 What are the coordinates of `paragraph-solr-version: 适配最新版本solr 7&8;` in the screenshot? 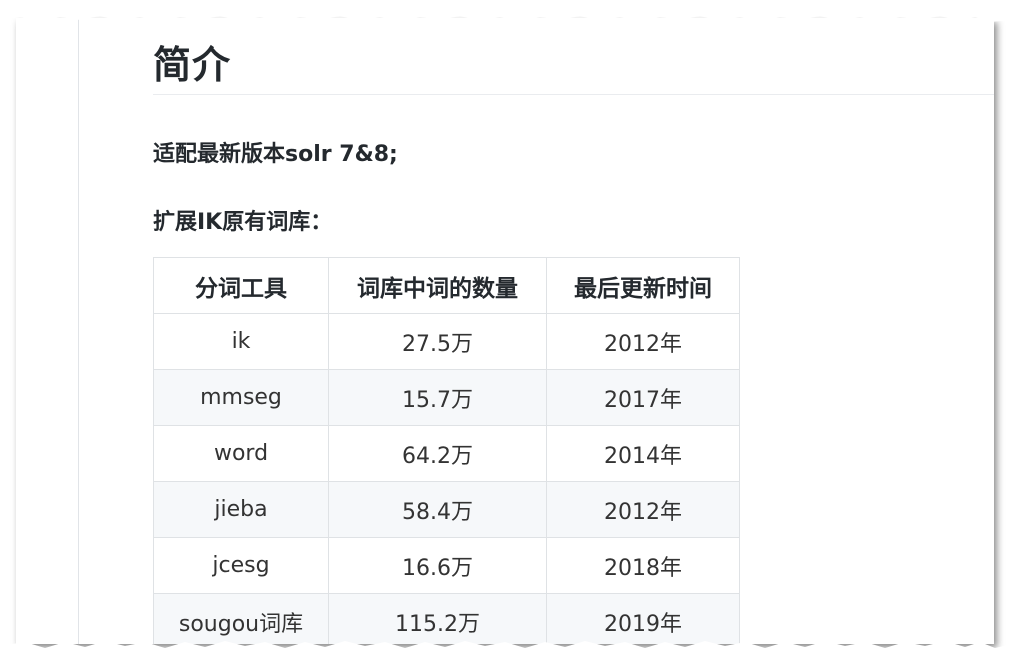 It's located at (275, 154).